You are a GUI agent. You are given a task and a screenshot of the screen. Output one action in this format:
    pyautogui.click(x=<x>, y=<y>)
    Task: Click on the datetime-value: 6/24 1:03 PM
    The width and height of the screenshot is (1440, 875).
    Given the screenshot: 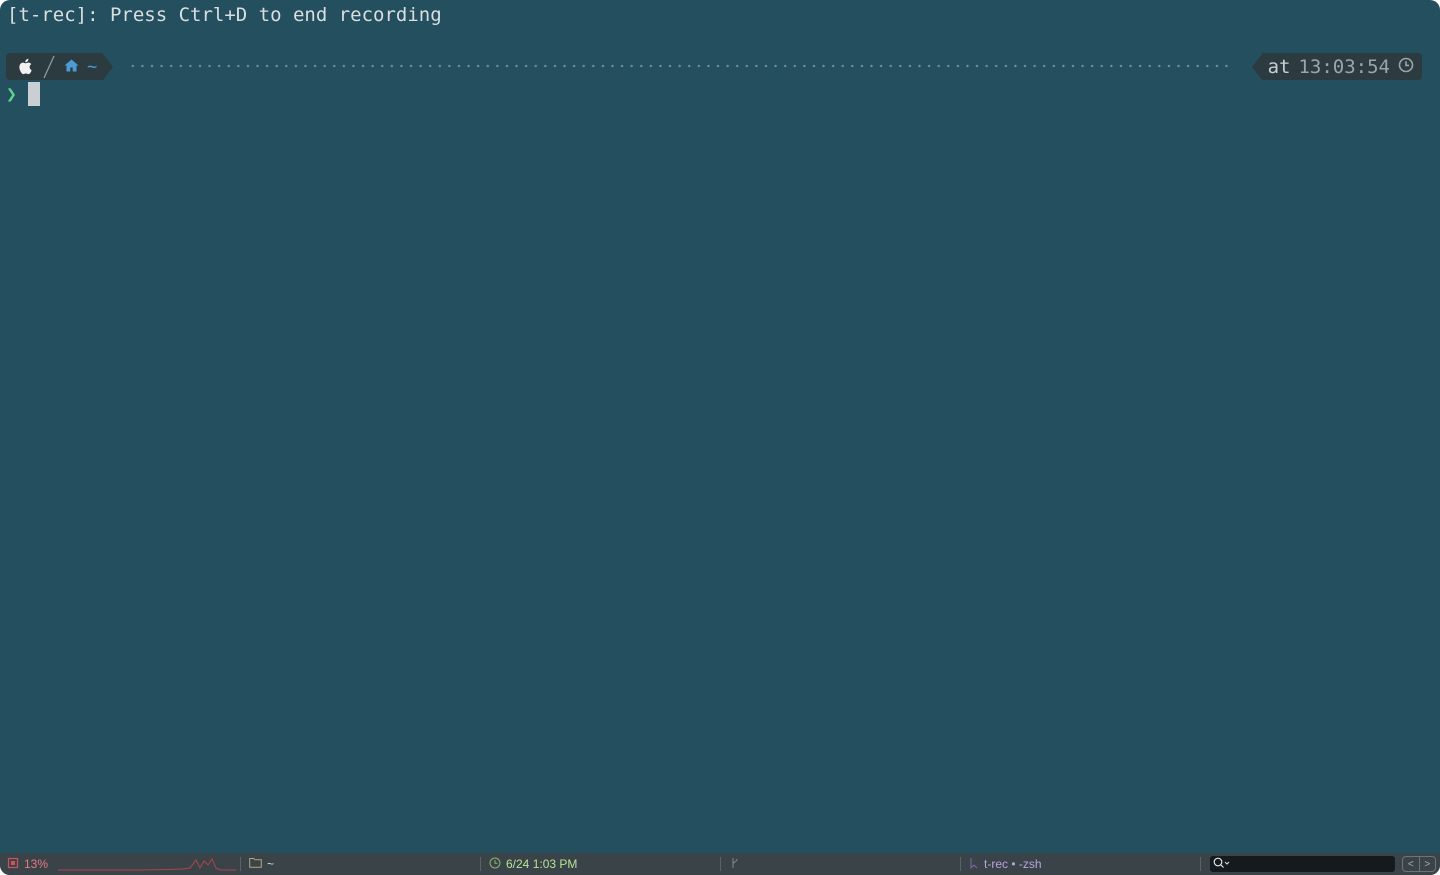 What is the action you would take?
    pyautogui.click(x=542, y=864)
    